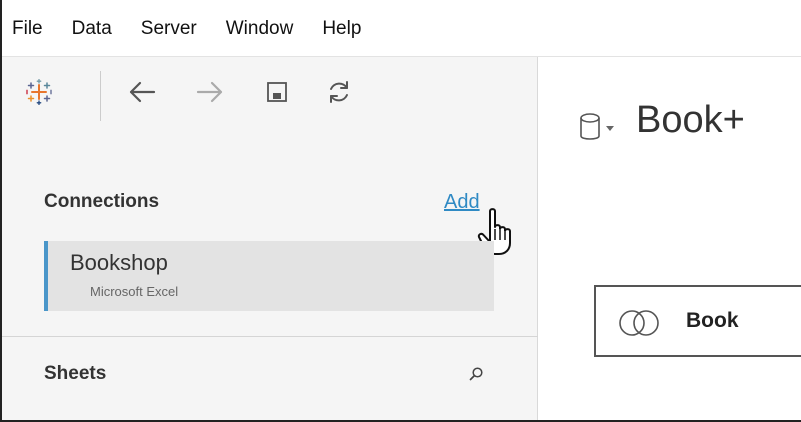 The height and width of the screenshot is (422, 801). I want to click on menu-server: Server, so click(169, 28).